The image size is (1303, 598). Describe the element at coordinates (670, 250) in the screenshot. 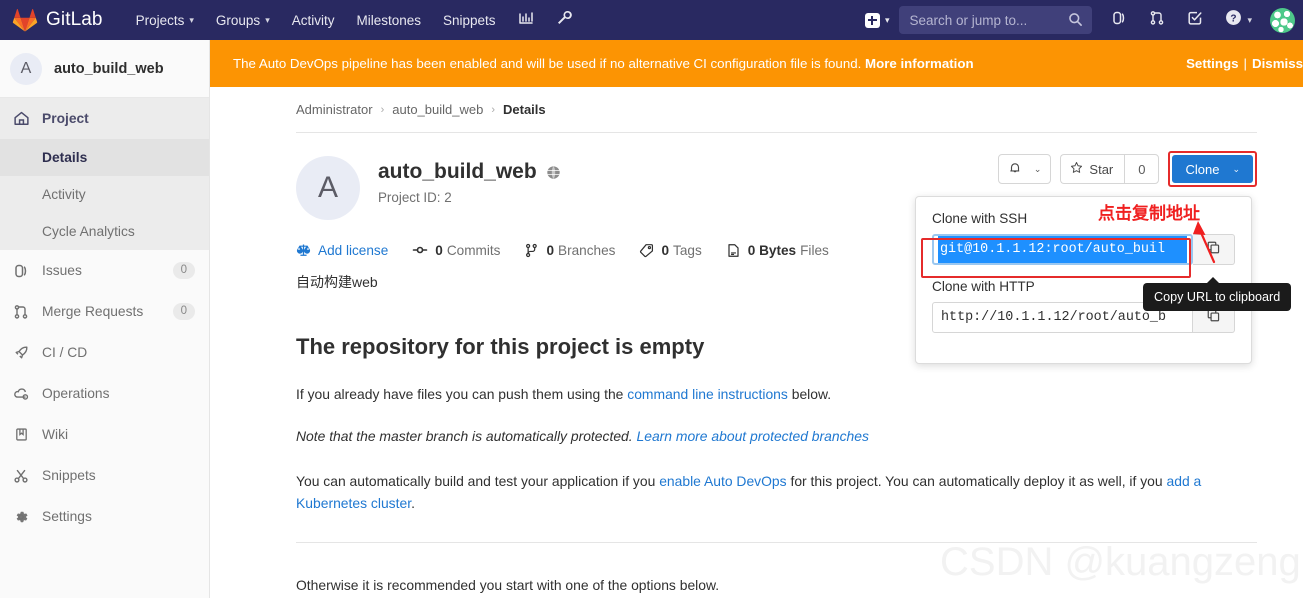

I see `stat-tags: 0 Tags` at that location.